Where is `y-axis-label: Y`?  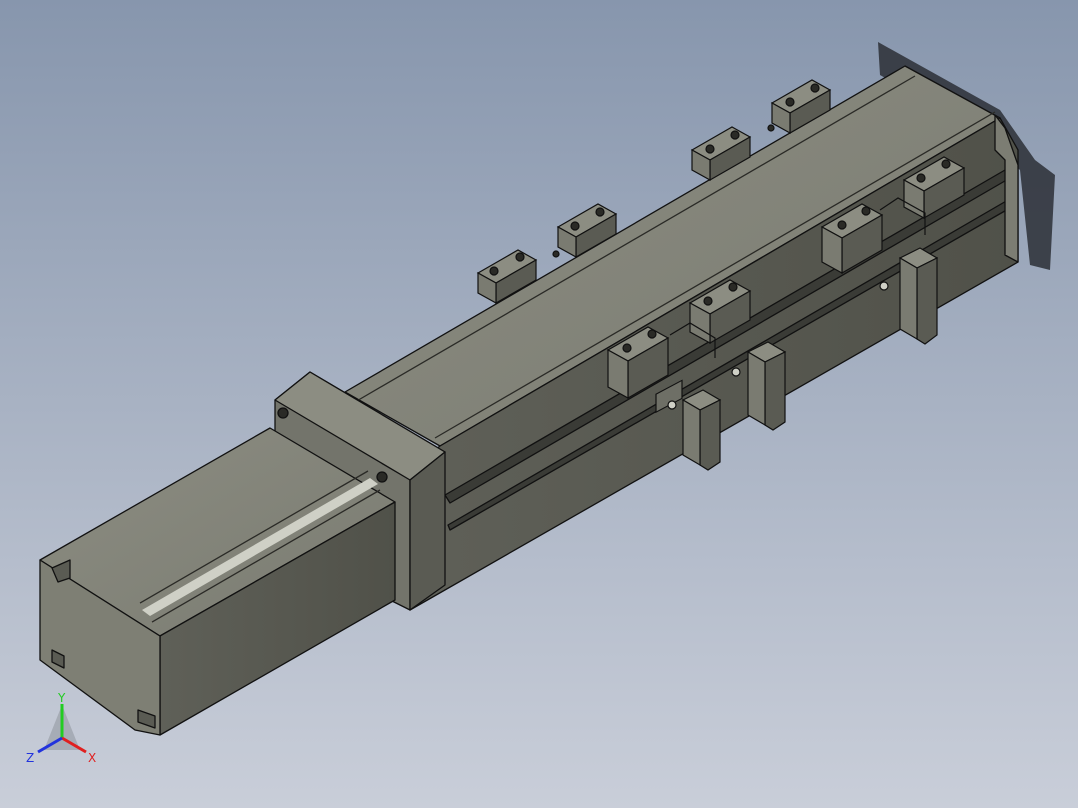 y-axis-label: Y is located at coordinates (61, 698).